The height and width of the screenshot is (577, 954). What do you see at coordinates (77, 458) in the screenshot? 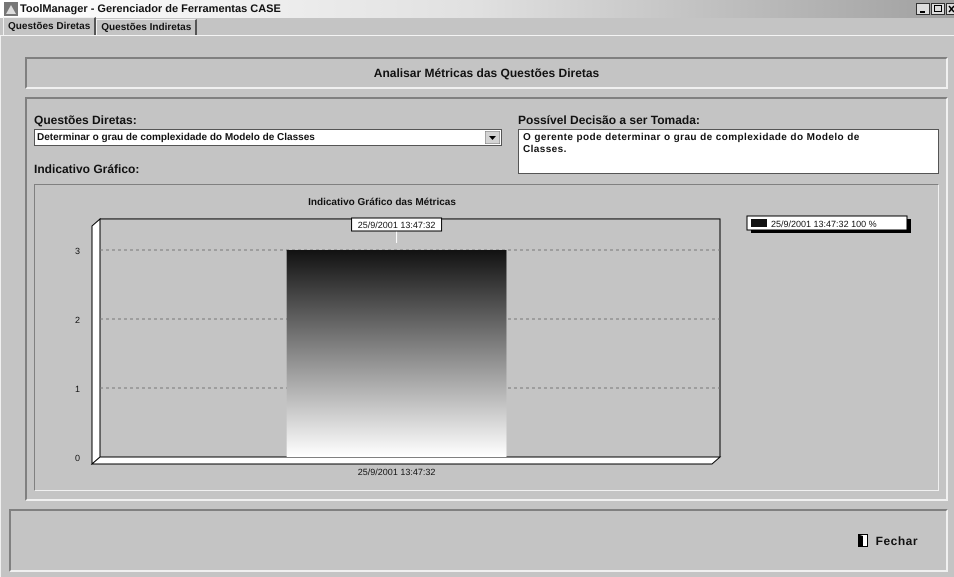
I see `y-tick-label: 0` at bounding box center [77, 458].